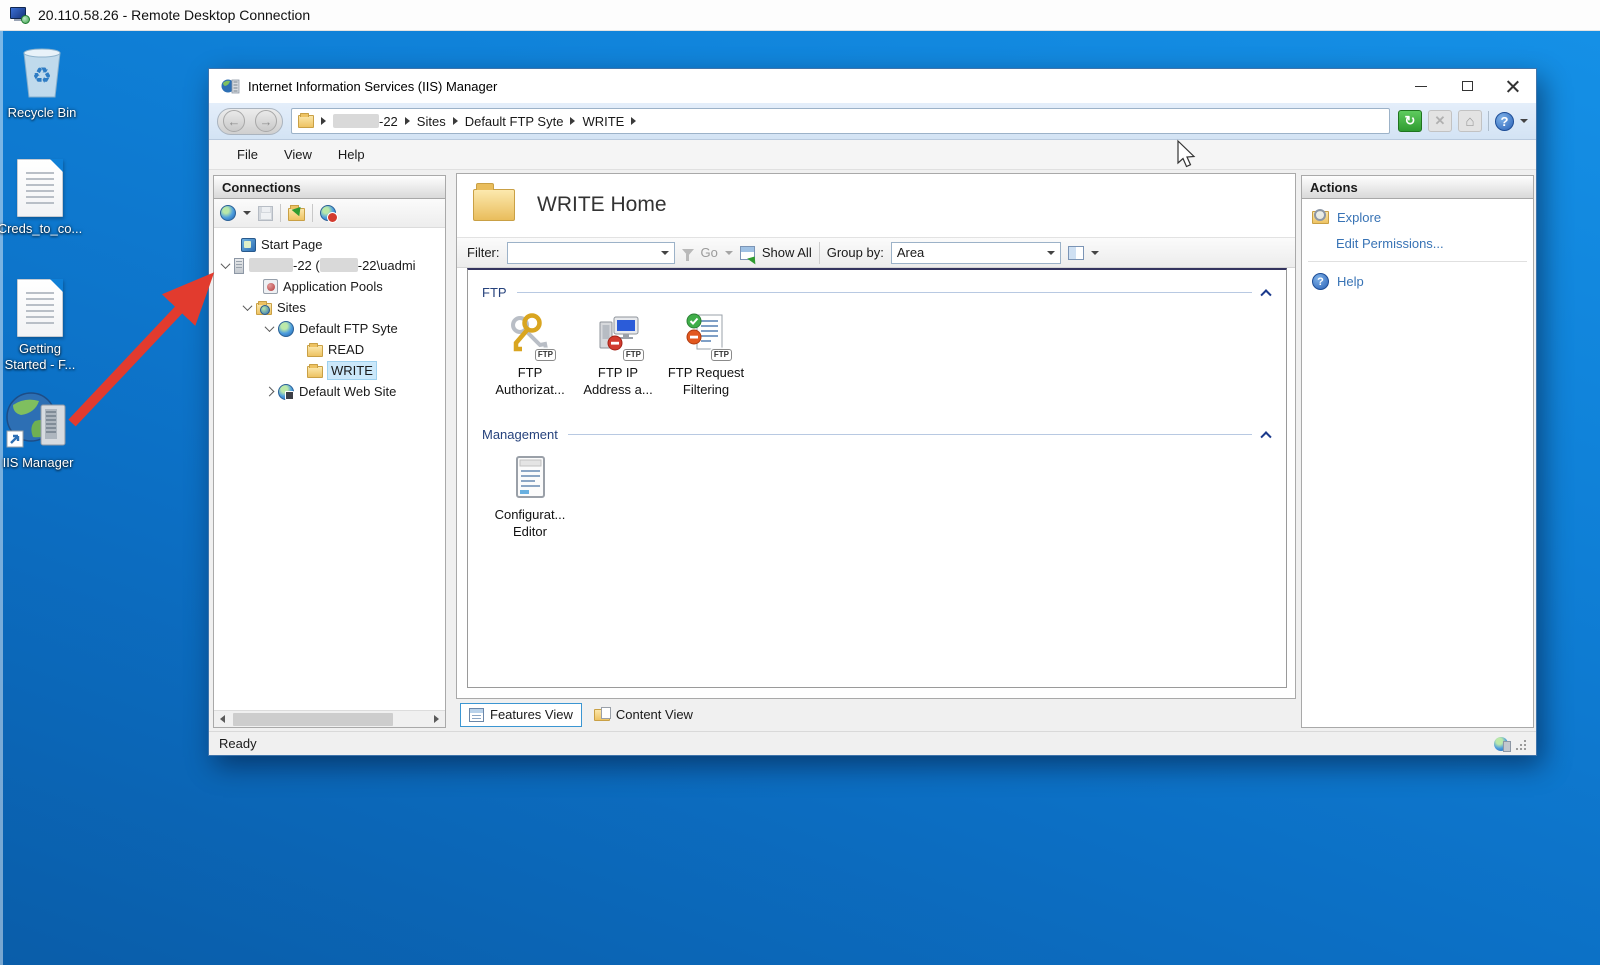 Image resolution: width=1600 pixels, height=965 pixels. Describe the element at coordinates (329, 307) in the screenshot. I see `tree-item-sites: Sites` at that location.